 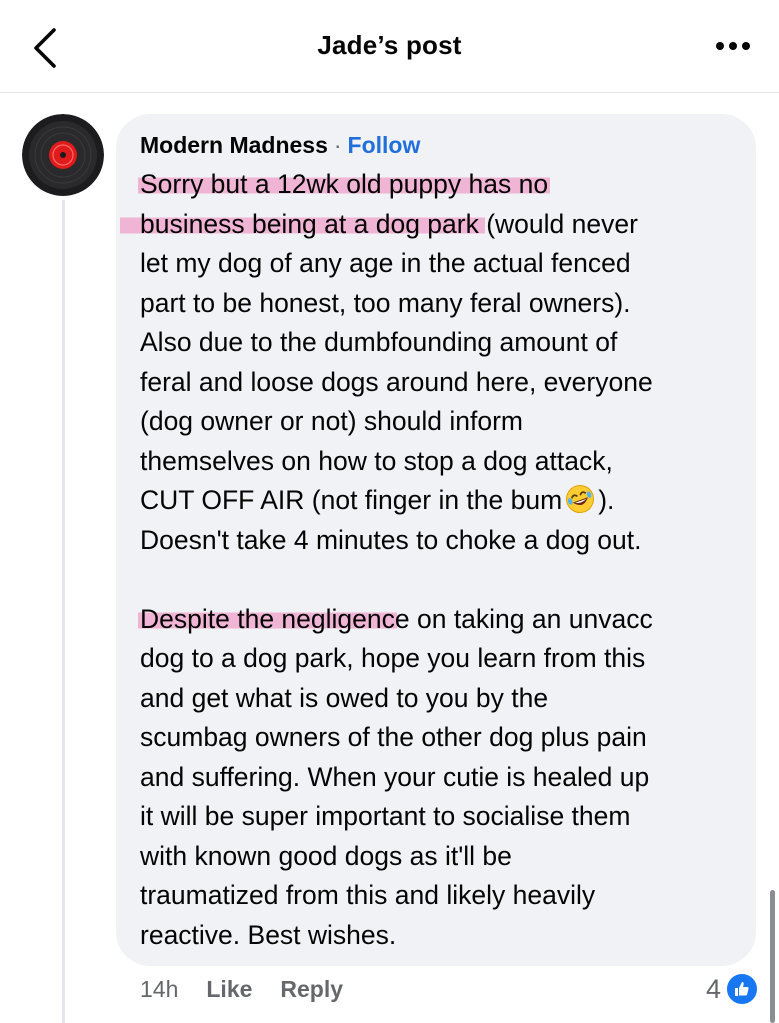 What do you see at coordinates (440, 580) in the screenshot?
I see `paragraph-break` at bounding box center [440, 580].